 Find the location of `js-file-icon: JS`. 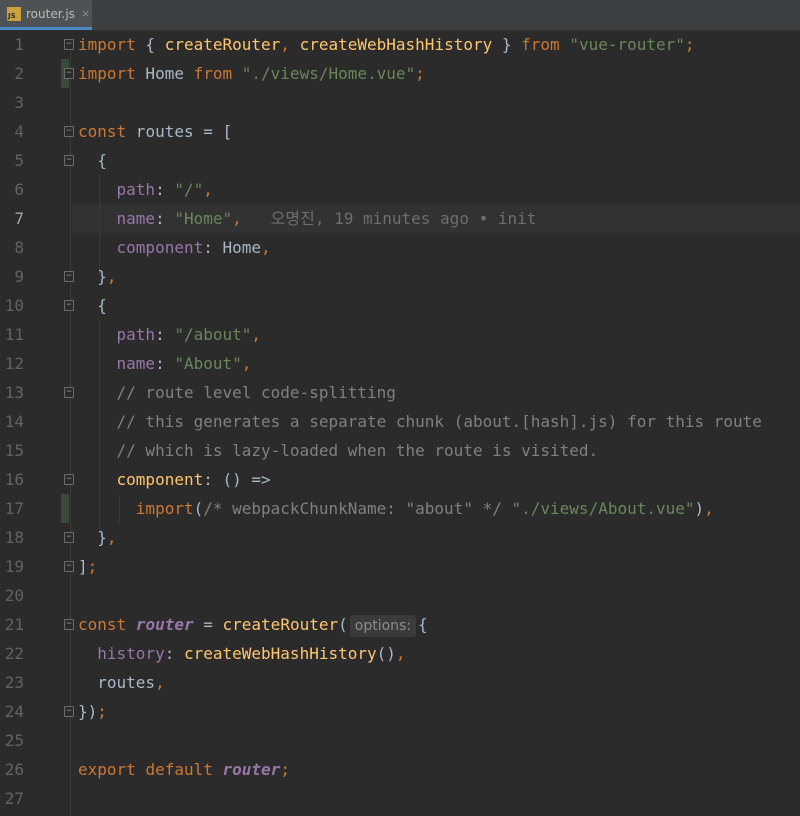

js-file-icon: JS is located at coordinates (14, 13).